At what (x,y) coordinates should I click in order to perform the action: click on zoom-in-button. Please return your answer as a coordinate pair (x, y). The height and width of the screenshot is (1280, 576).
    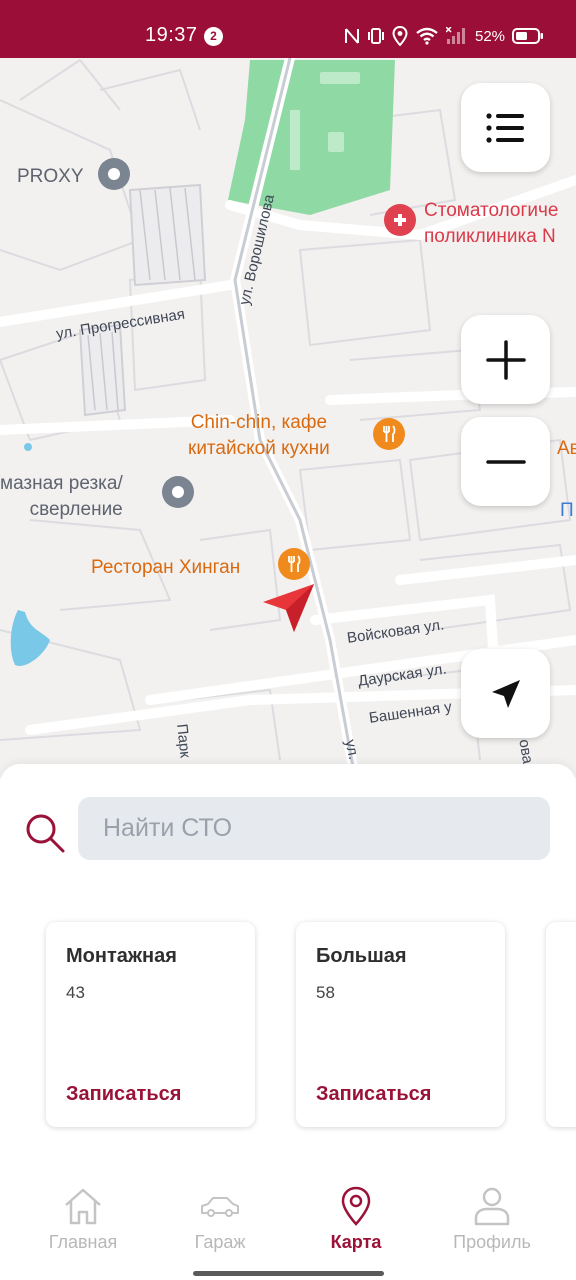
    Looking at the image, I should click on (505, 359).